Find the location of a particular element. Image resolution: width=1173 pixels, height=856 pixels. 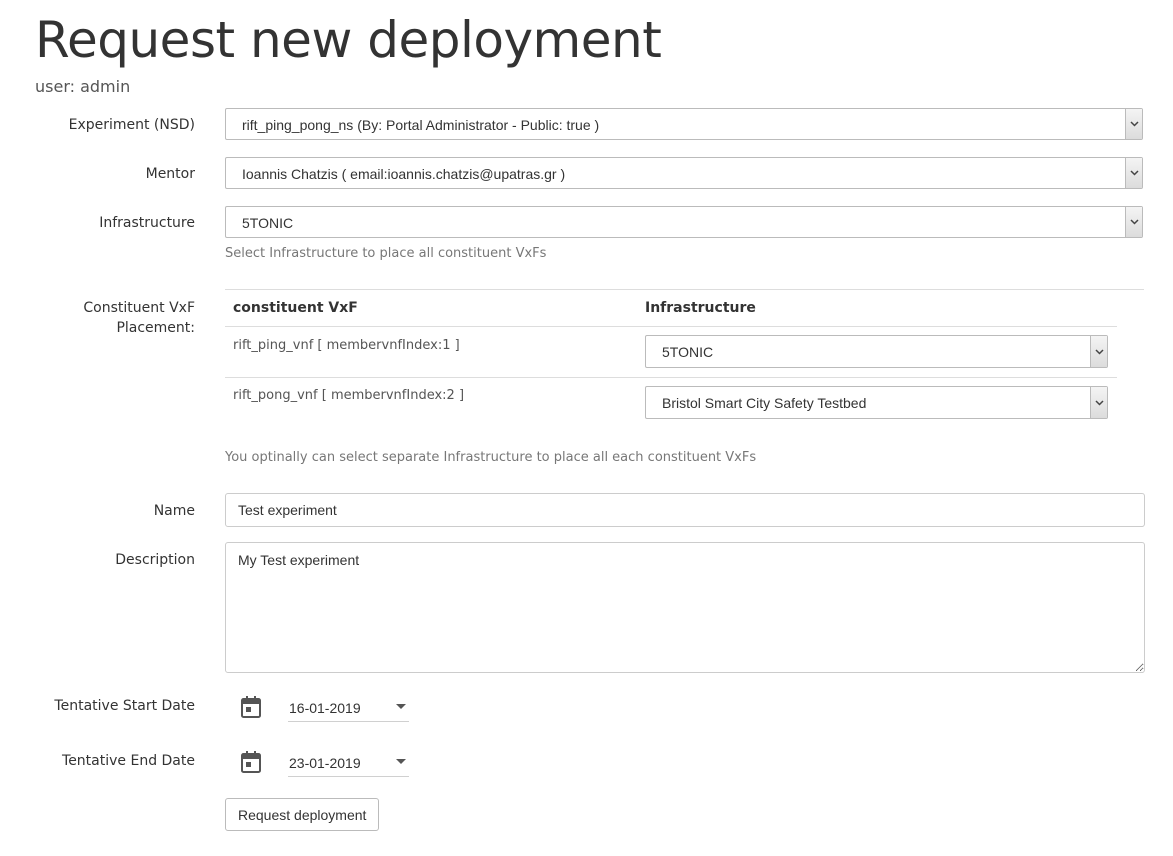

description-label: Description is located at coordinates (155, 560).